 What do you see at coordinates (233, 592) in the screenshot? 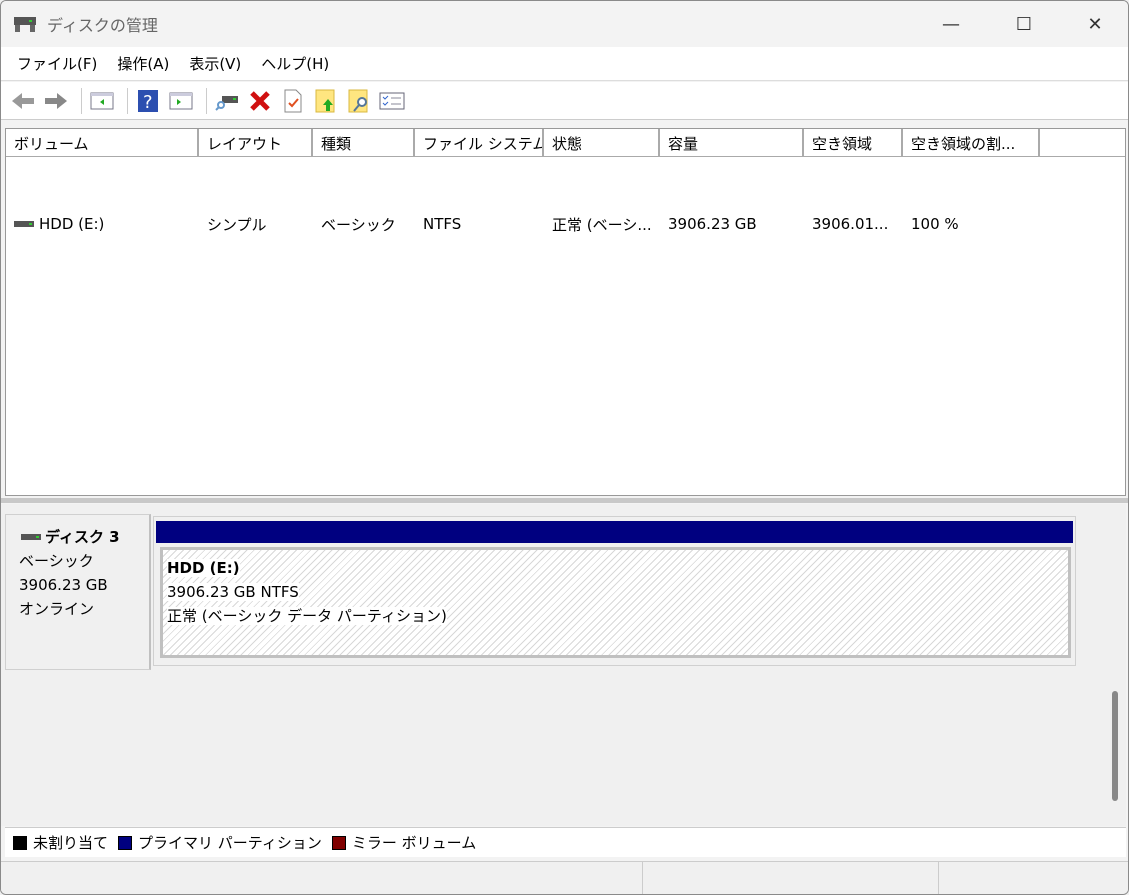
I see `partition-size-fs: 3906.23 GB NTFS` at bounding box center [233, 592].